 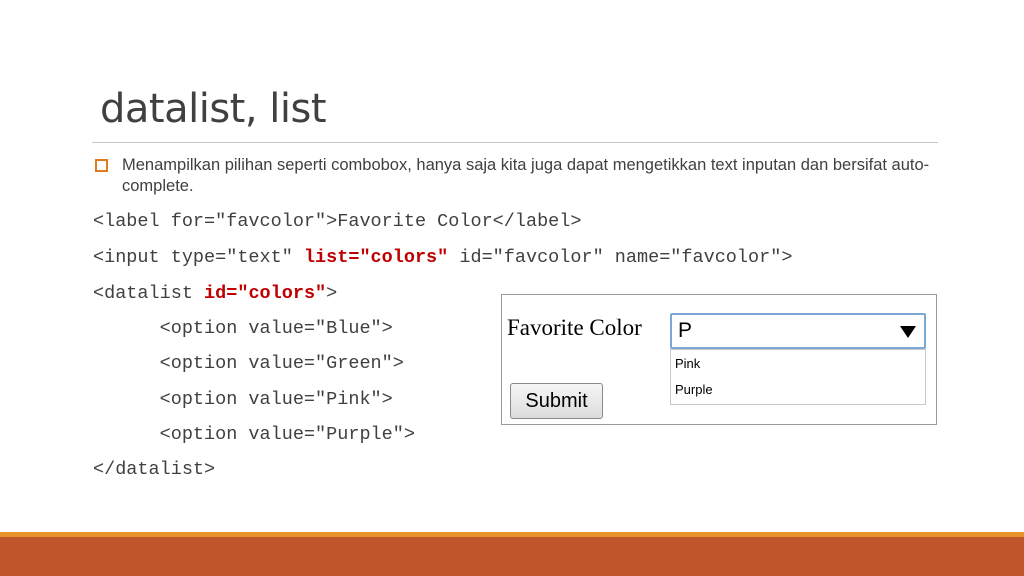 What do you see at coordinates (694, 389) in the screenshot?
I see `demo-option-purple: Purple` at bounding box center [694, 389].